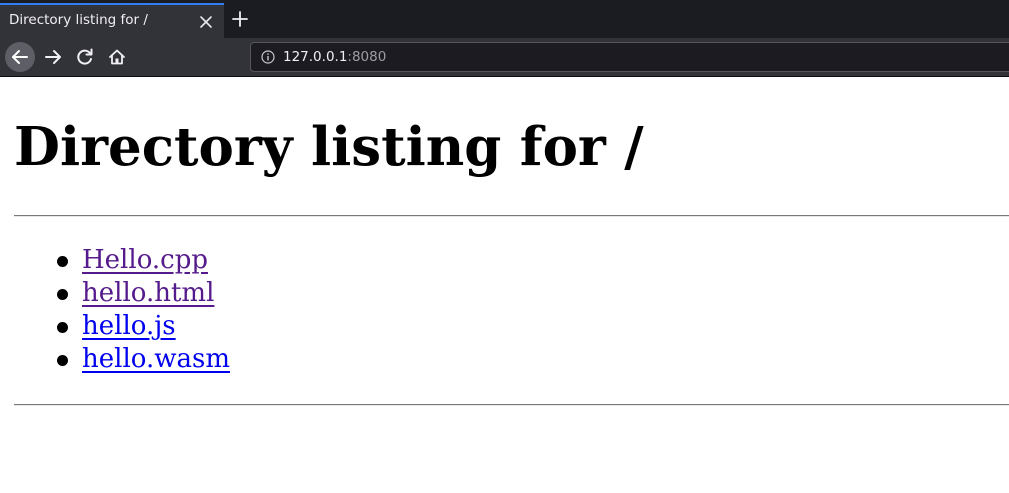 The width and height of the screenshot is (1009, 493). Describe the element at coordinates (629, 57) in the screenshot. I see `address-bar: 127.0.0.1:8080` at that location.